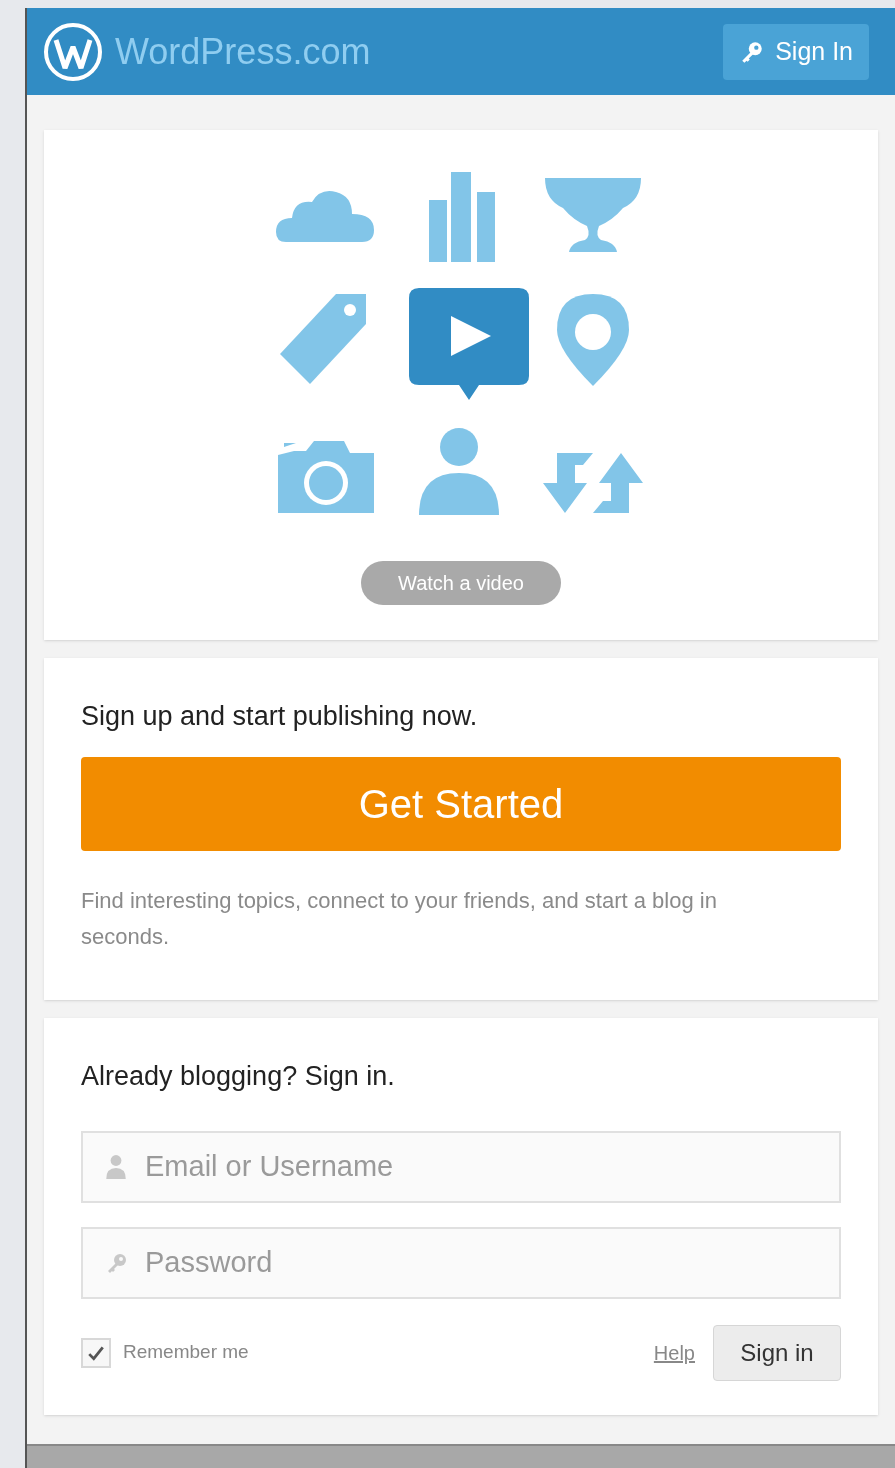  I want to click on sign-in-submit-button: Sign in, so click(777, 1352).